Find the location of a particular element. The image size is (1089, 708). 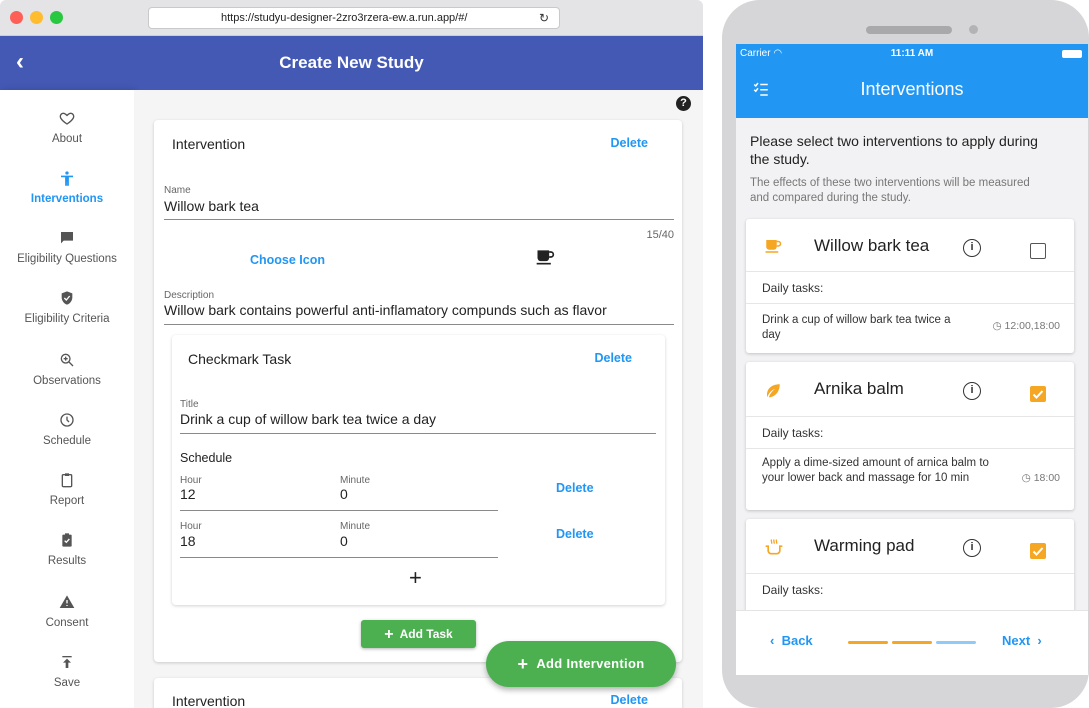

name-field: Willow bark tea is located at coordinates (211, 206).